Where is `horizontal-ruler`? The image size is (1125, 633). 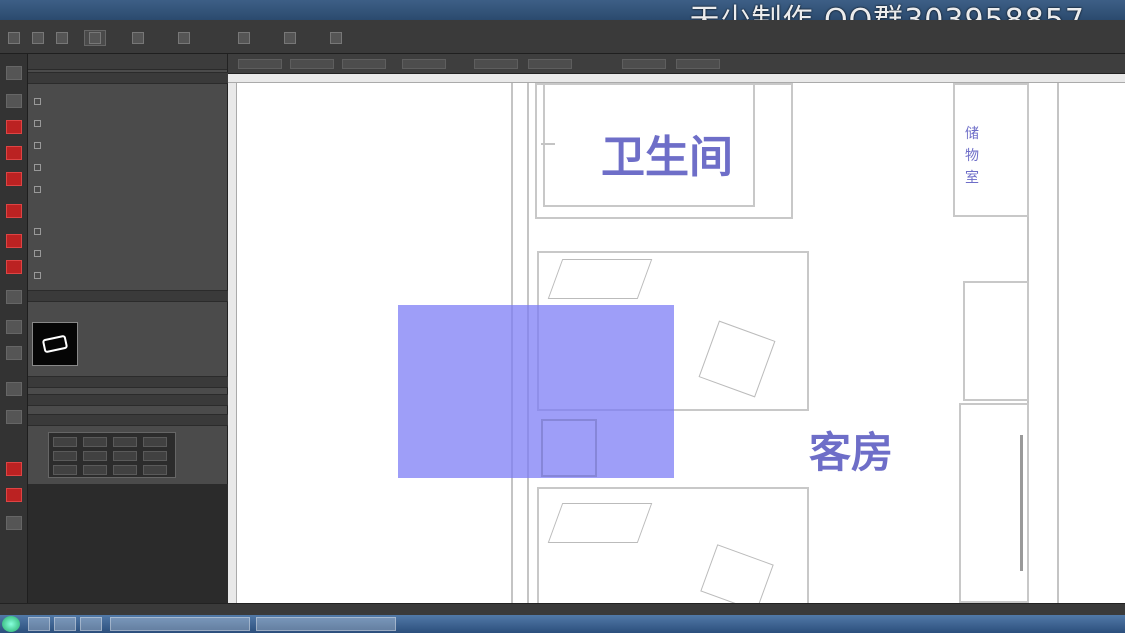 horizontal-ruler is located at coordinates (676, 78).